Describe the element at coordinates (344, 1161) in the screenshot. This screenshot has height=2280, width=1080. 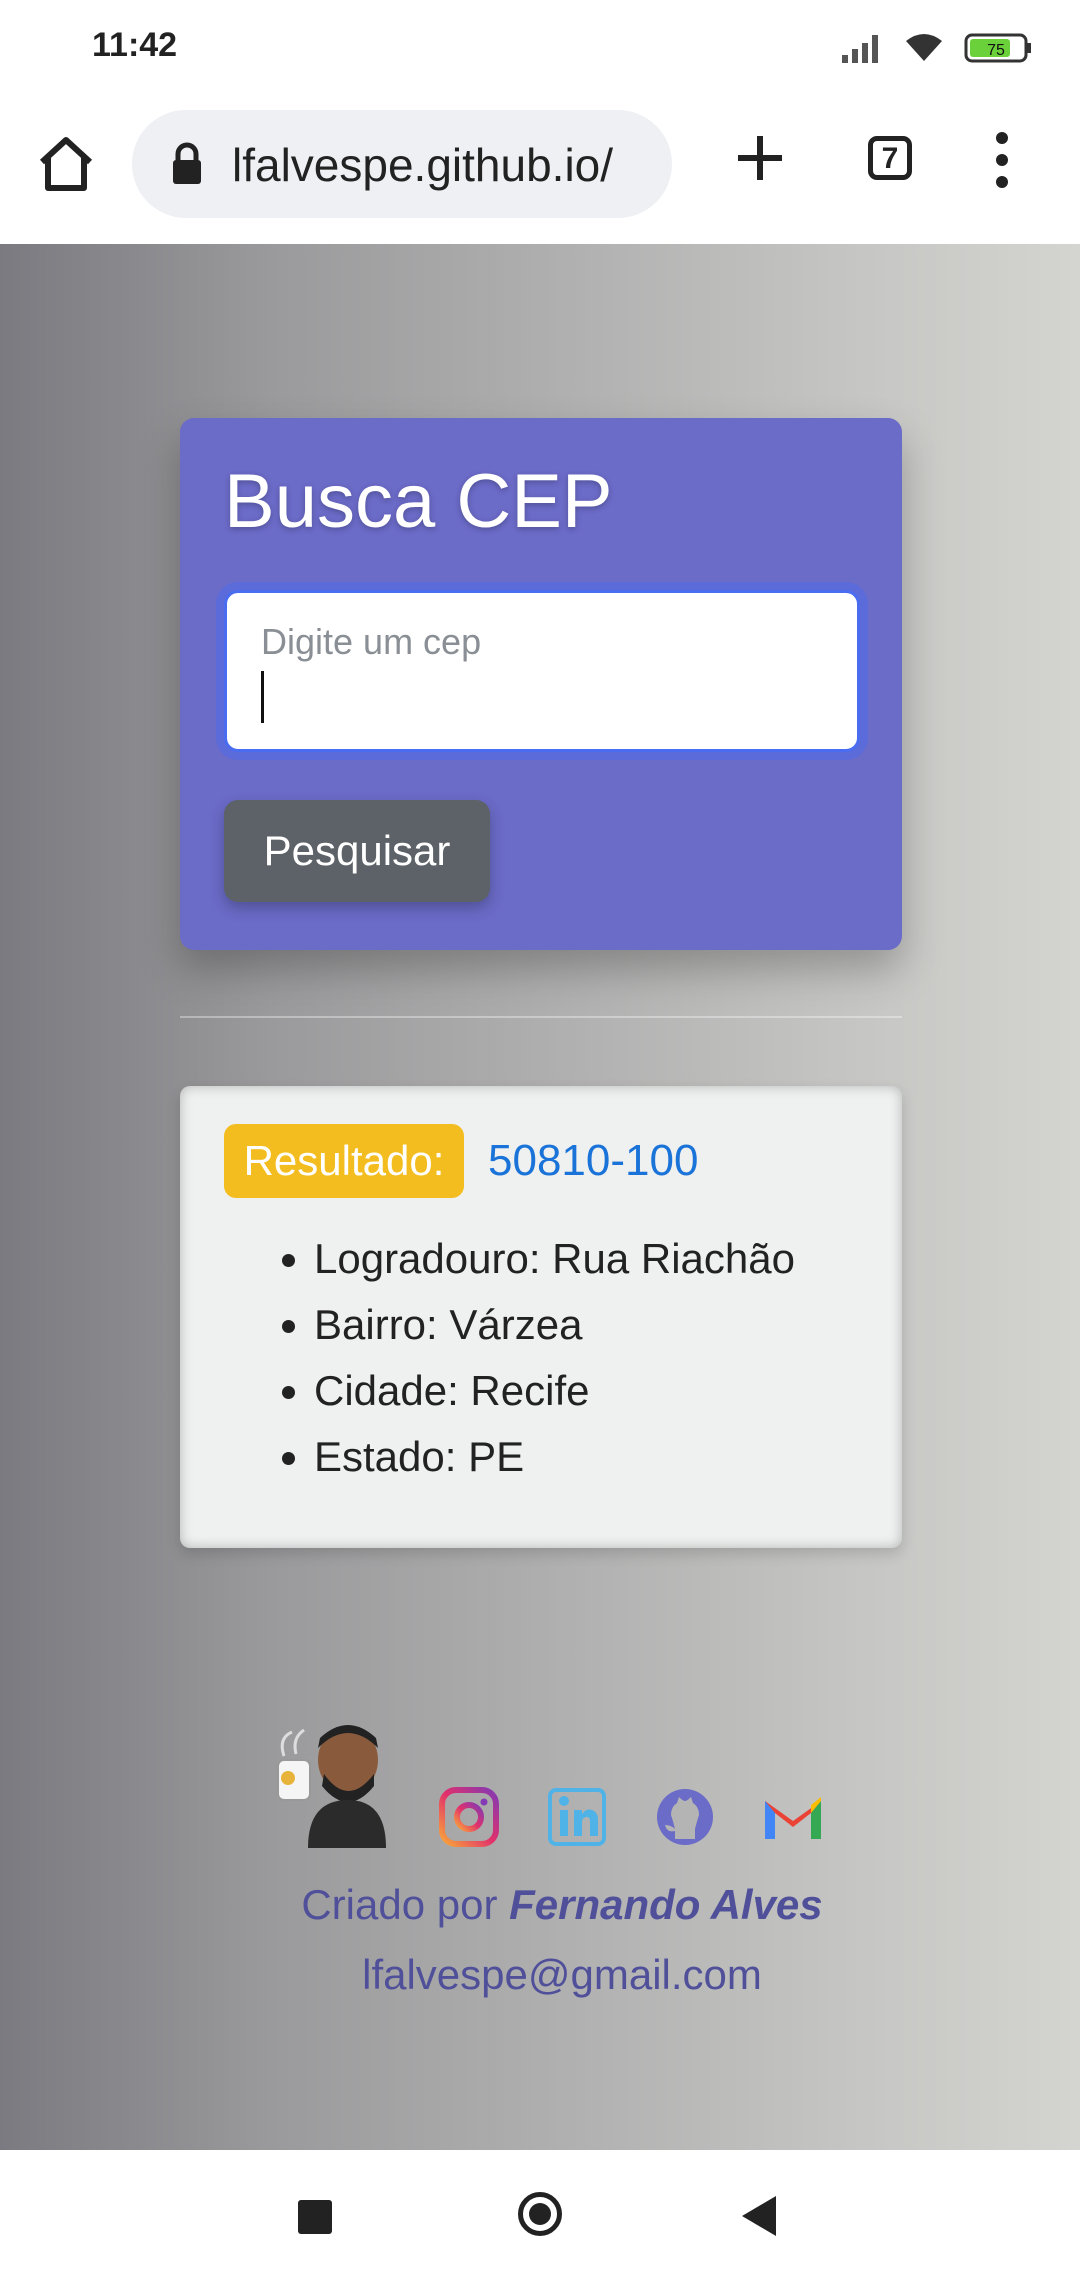
I see `result-badge: Resultado:` at that location.